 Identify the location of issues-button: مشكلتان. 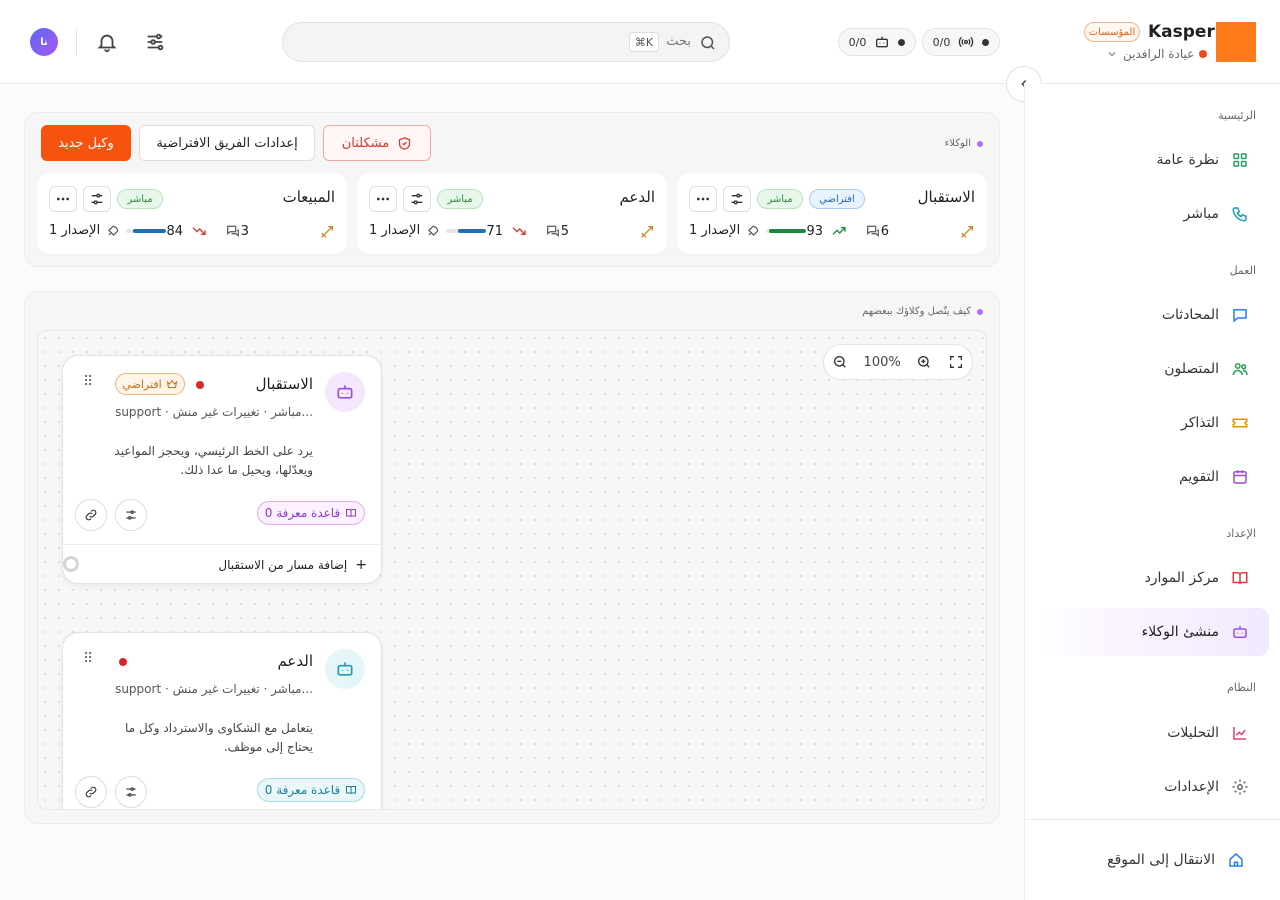
(377, 143).